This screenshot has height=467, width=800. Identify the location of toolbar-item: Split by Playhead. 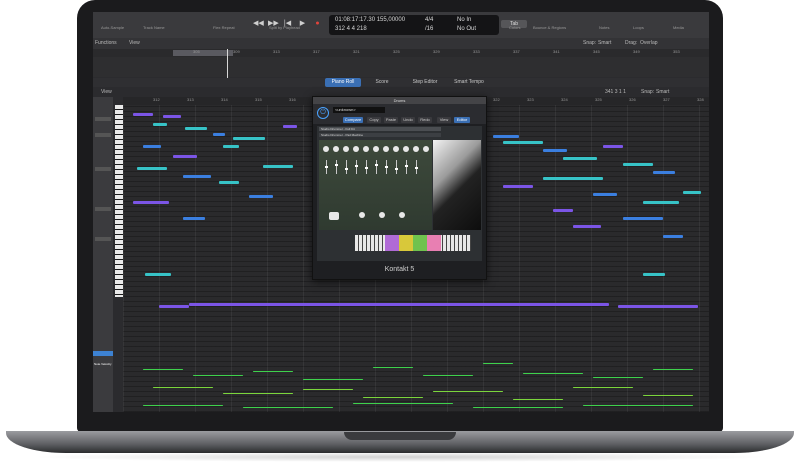
(284, 27).